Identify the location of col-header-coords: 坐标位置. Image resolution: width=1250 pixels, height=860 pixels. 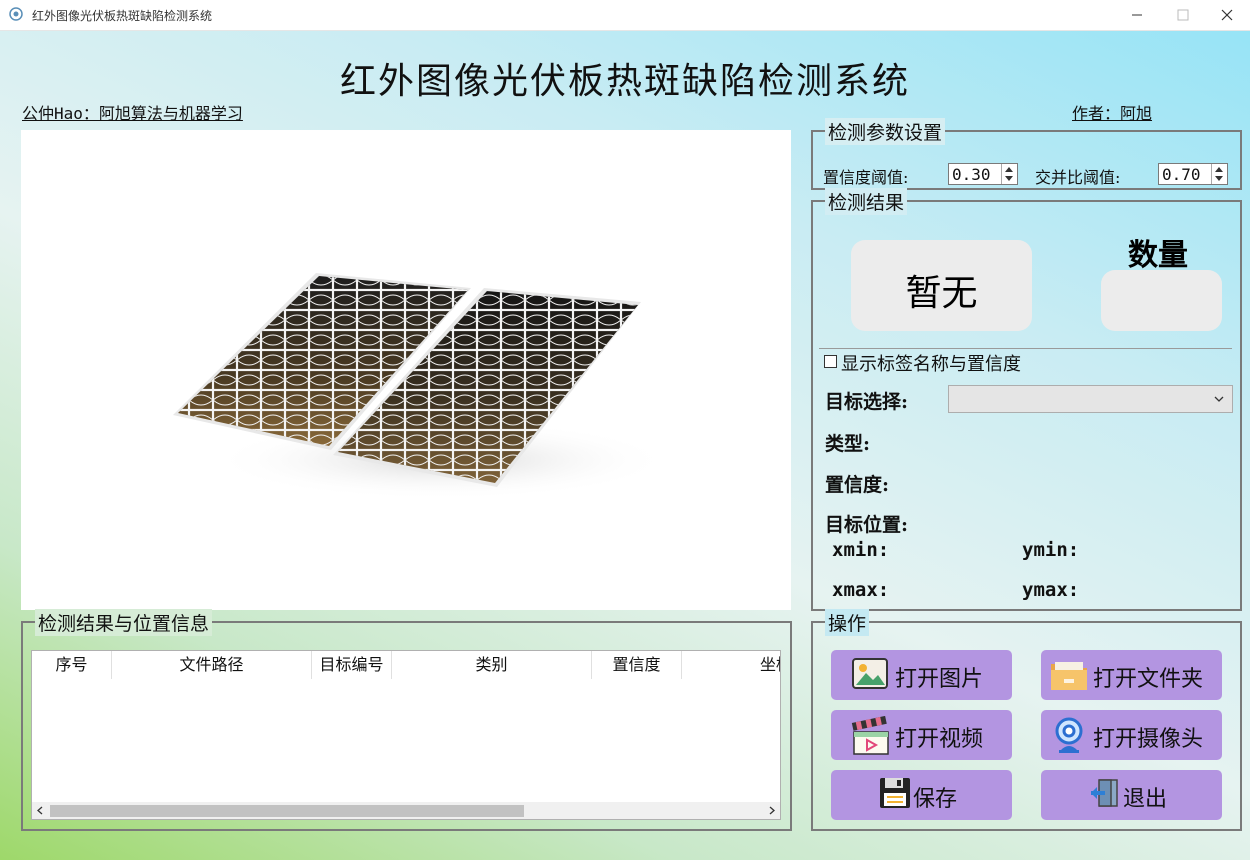
(731, 665).